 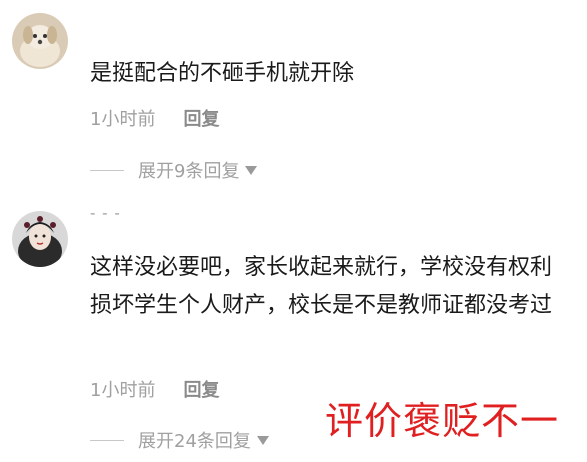 What do you see at coordinates (222, 73) in the screenshot?
I see `comment-text: 是挺配合的不砸手机就开除` at bounding box center [222, 73].